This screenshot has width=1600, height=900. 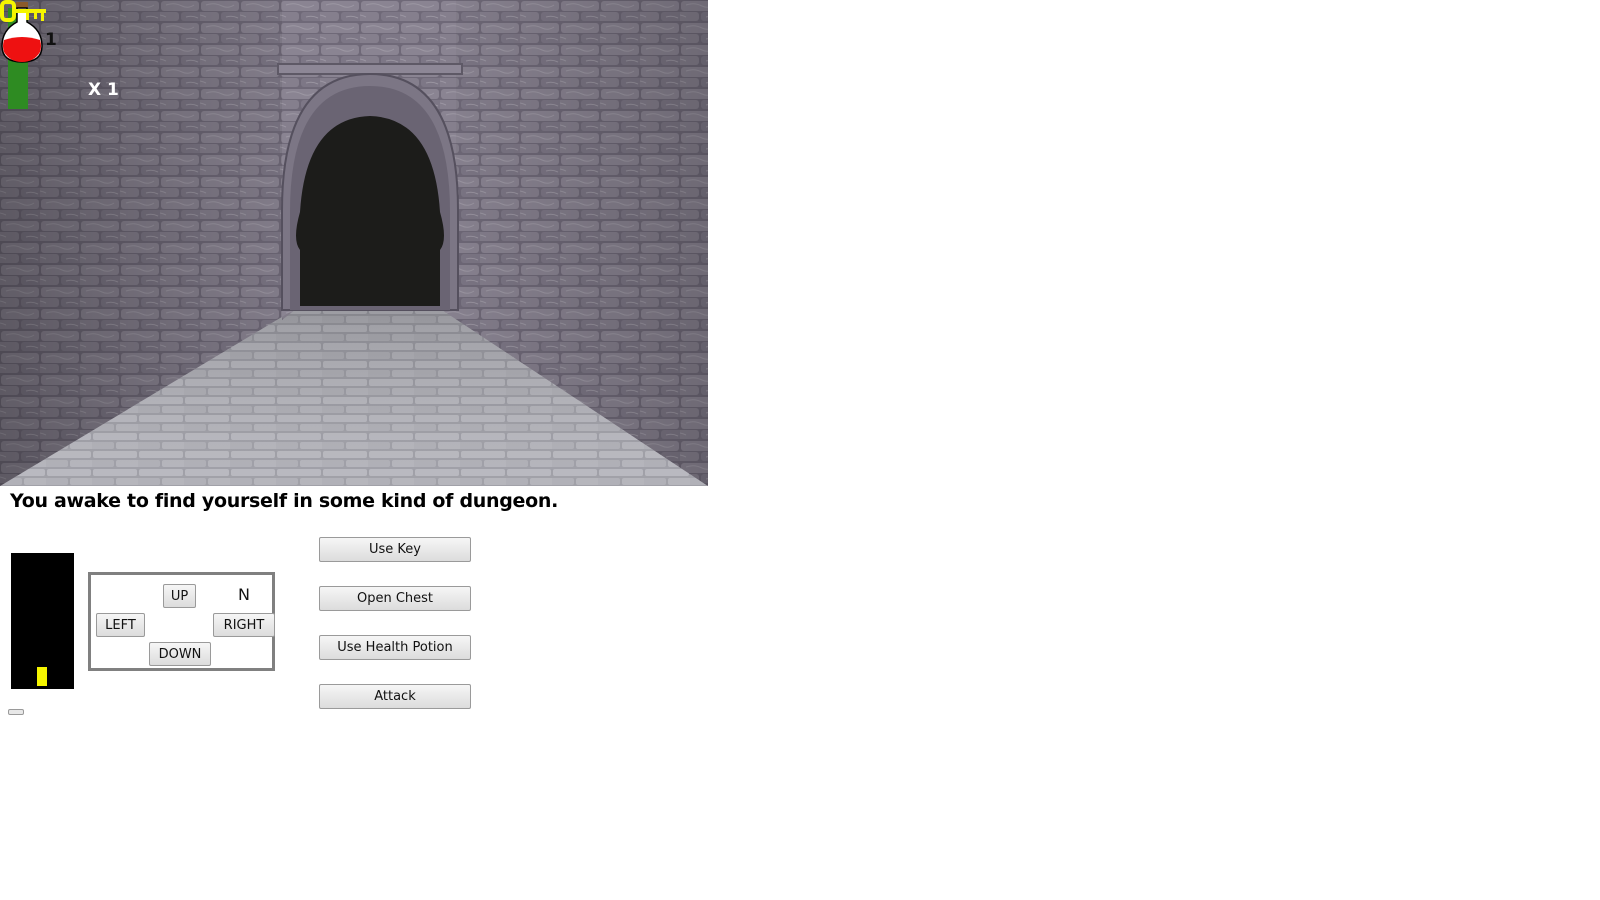 What do you see at coordinates (181, 621) in the screenshot?
I see `direction-pad: UP N LEFT RIGHT DOWN` at bounding box center [181, 621].